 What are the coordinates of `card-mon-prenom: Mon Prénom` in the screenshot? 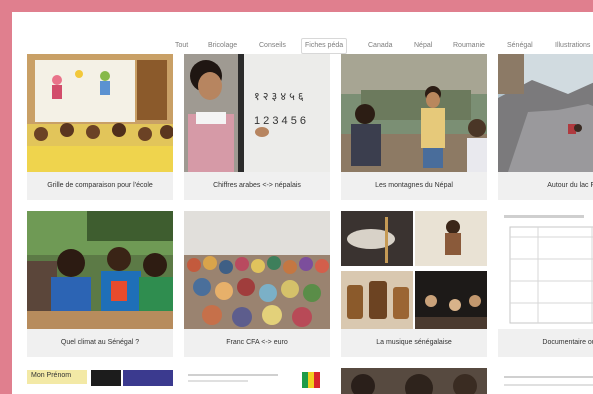 It's located at (100, 381).